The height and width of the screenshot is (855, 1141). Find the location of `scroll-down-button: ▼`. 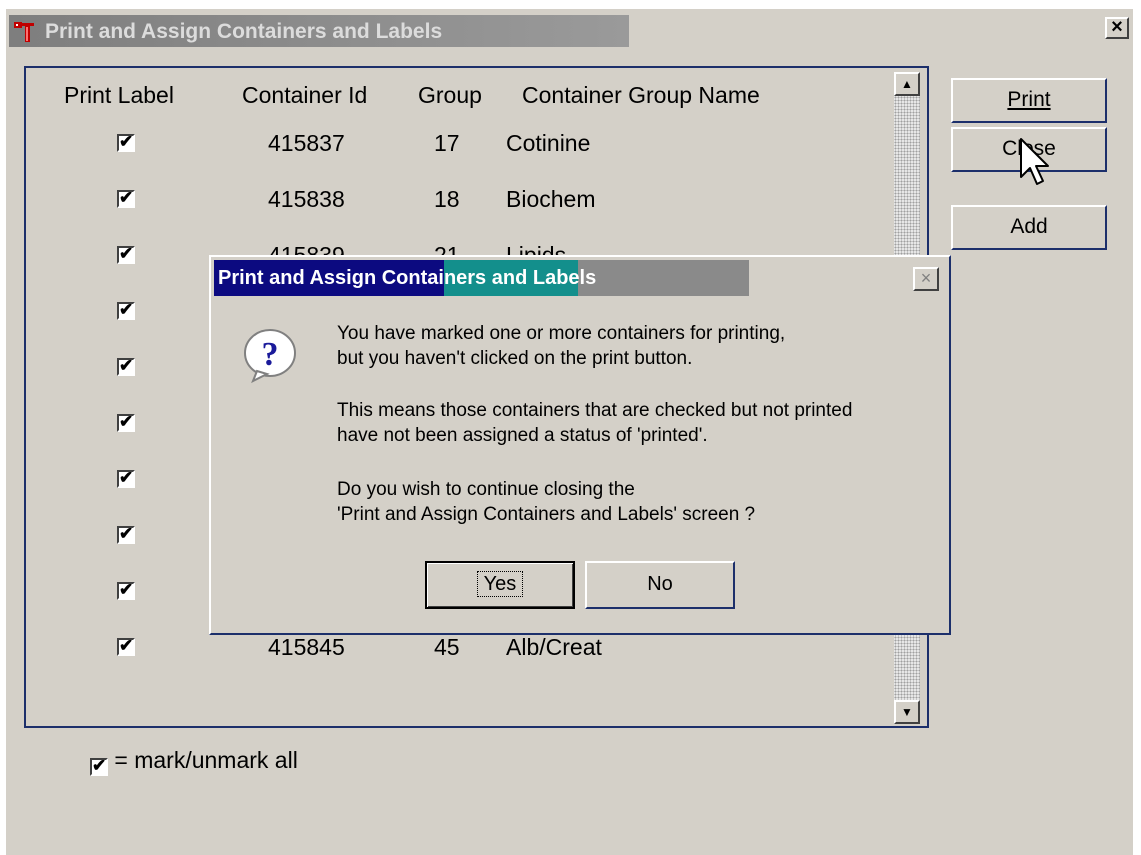

scroll-down-button: ▼ is located at coordinates (907, 712).